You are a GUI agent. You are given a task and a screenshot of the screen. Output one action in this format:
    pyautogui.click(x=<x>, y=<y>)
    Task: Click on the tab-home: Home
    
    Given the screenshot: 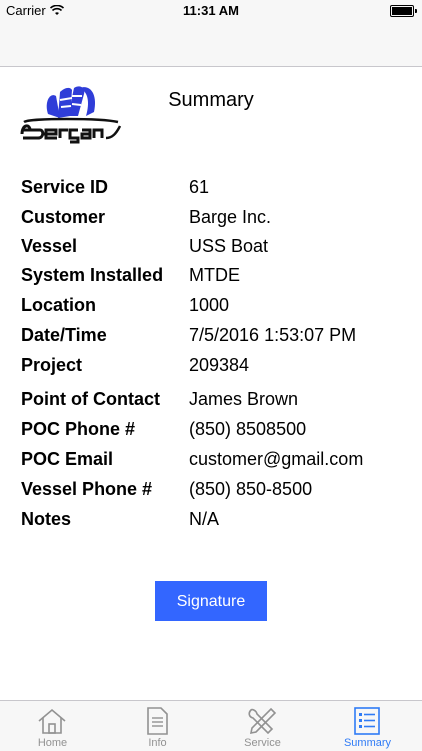 What is the action you would take?
    pyautogui.click(x=52, y=726)
    